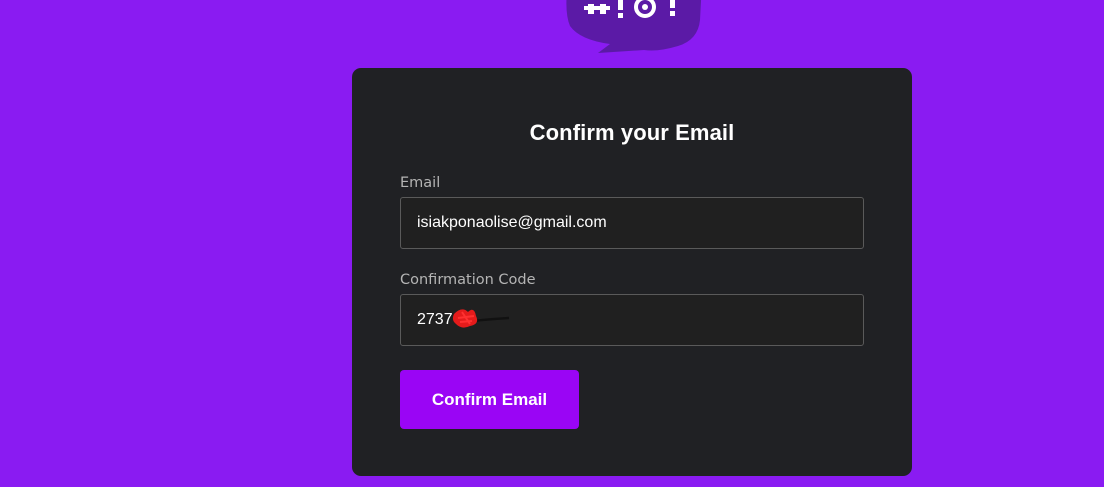 The width and height of the screenshot is (1104, 487). Describe the element at coordinates (632, 320) in the screenshot. I see `confirmation-code-field` at that location.